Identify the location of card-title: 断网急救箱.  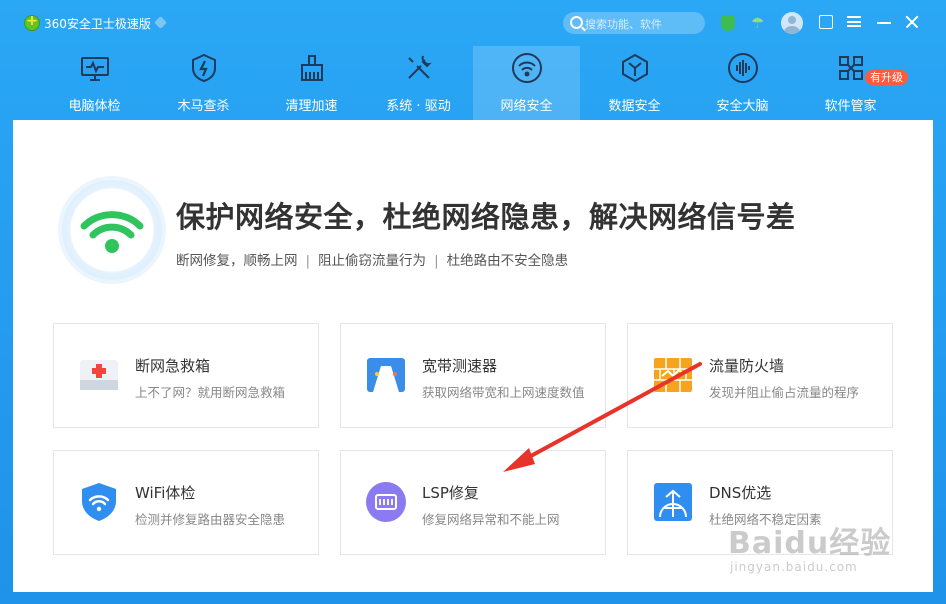
(173, 366).